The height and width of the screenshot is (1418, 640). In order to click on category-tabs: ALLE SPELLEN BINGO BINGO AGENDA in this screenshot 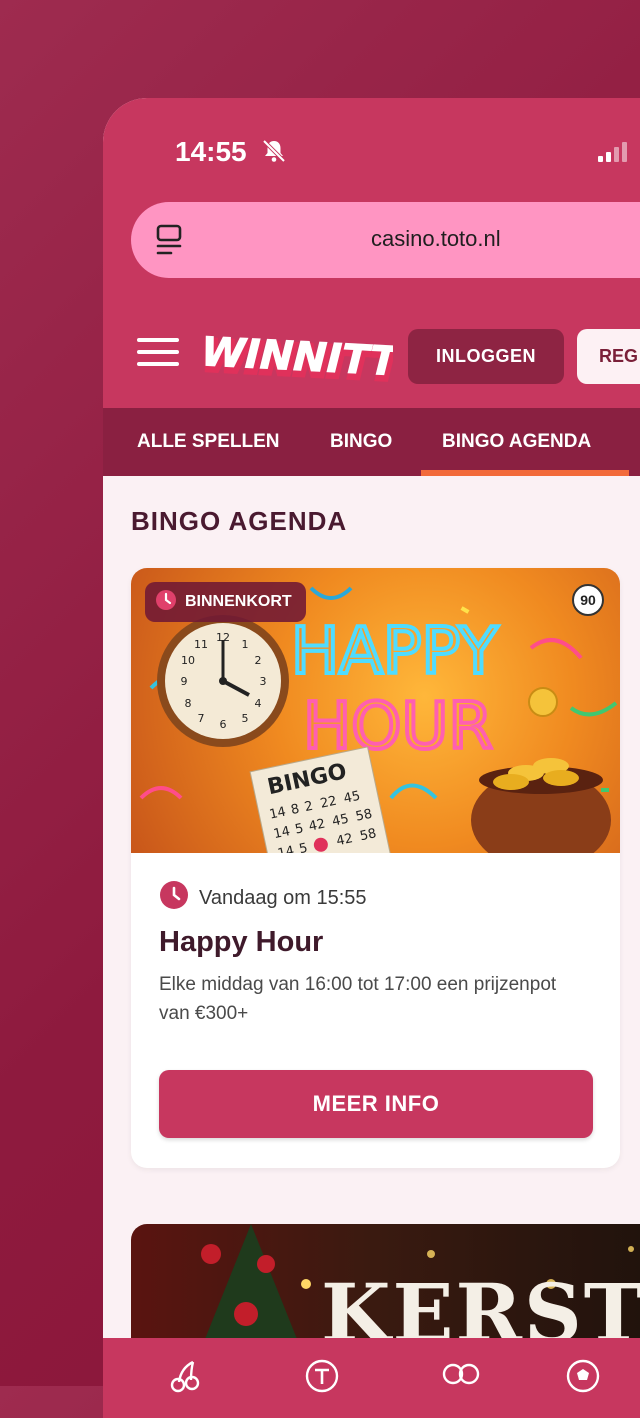, I will do `click(371, 442)`.